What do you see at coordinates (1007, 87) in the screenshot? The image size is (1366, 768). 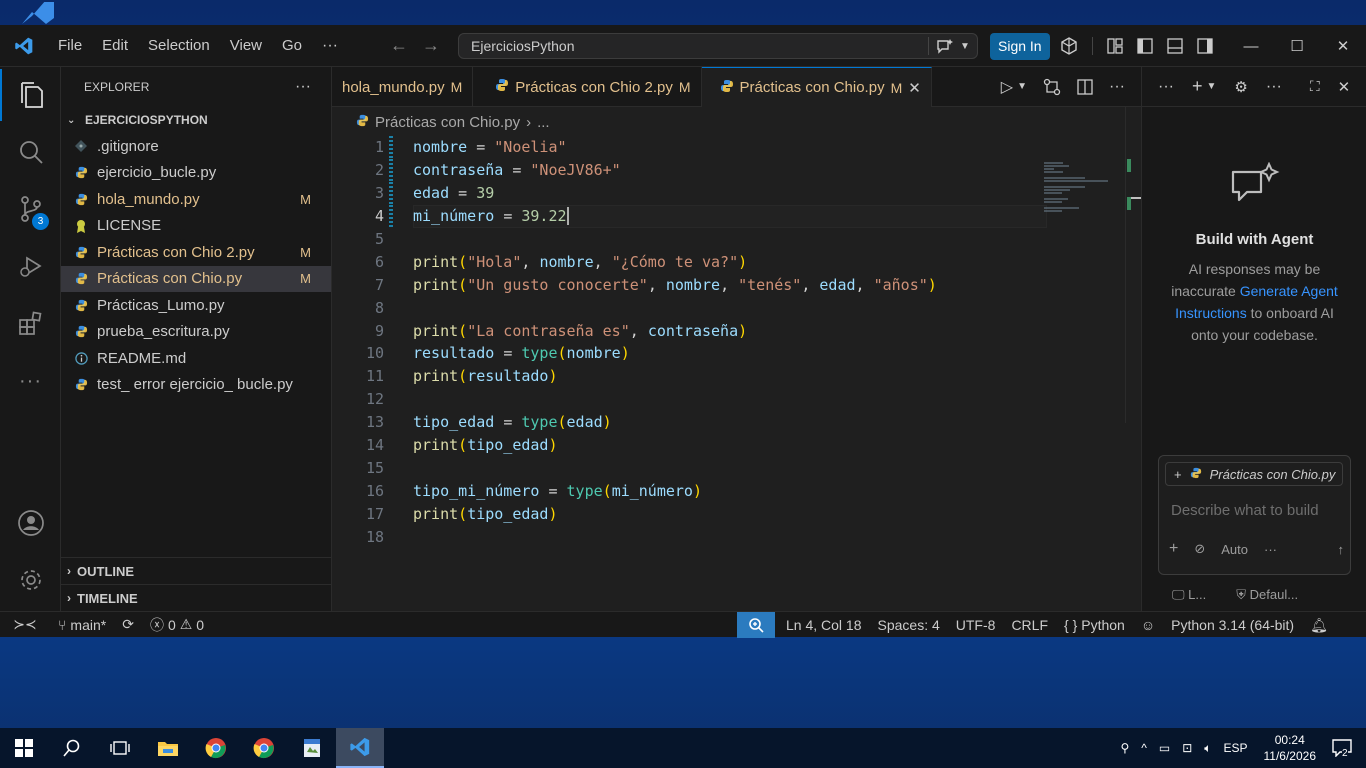 I see `run-icon: ▷` at bounding box center [1007, 87].